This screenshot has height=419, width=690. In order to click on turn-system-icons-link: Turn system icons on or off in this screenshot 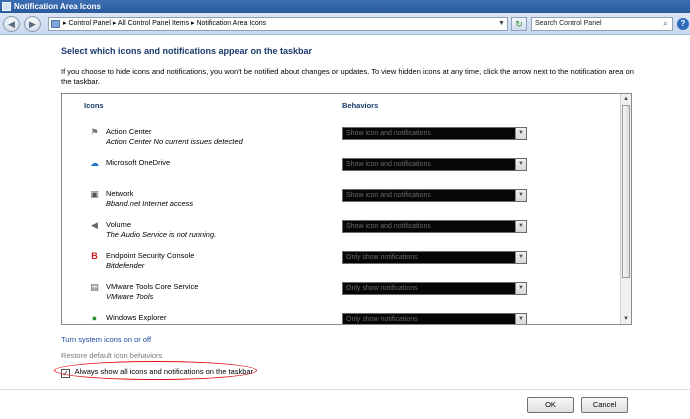, I will do `click(106, 339)`.